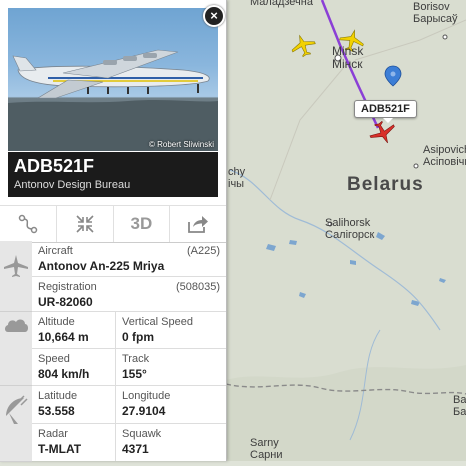 Image resolution: width=466 pixels, height=466 pixels. Describe the element at coordinates (138, 337) in the screenshot. I see `vertical-speed-value: 0 fpm` at that location.